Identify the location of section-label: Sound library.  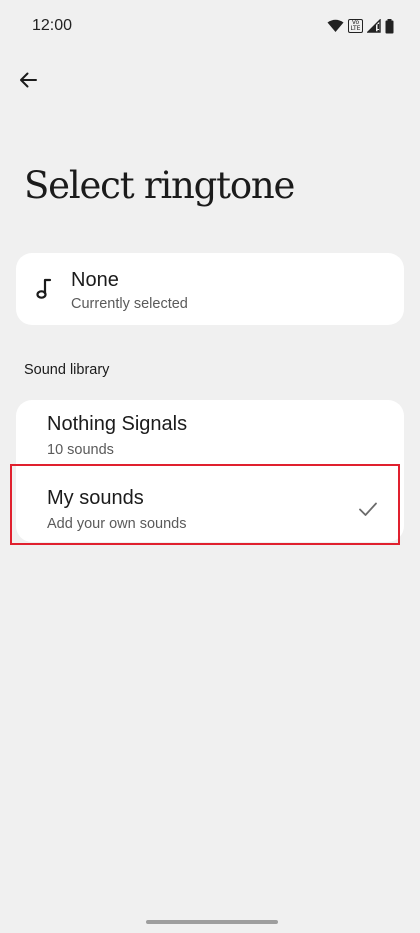
(67, 370).